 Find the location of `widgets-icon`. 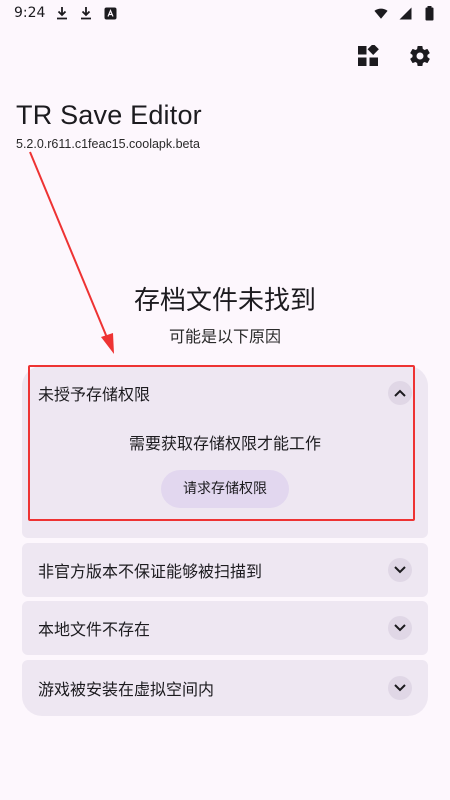

widgets-icon is located at coordinates (368, 56).